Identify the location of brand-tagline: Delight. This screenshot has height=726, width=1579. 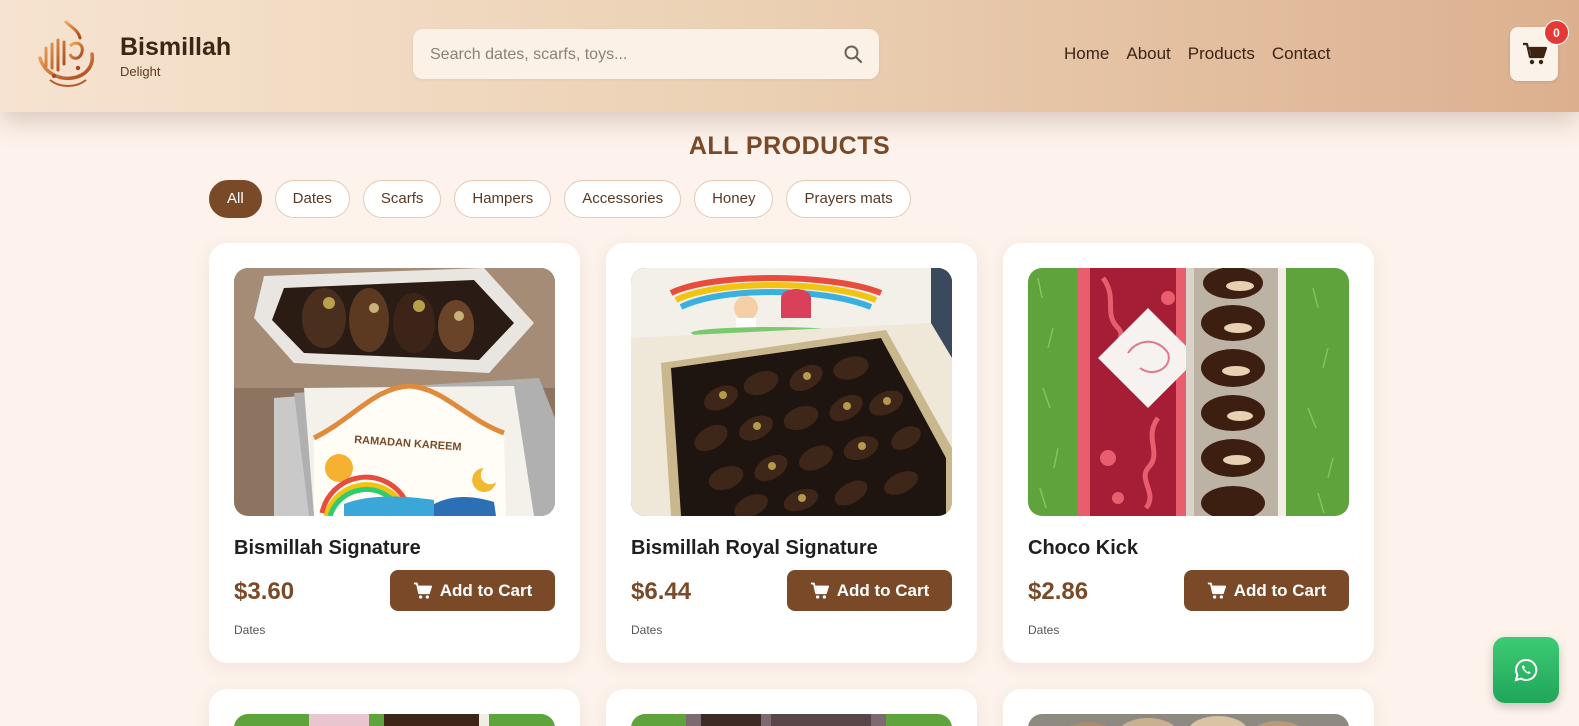
(140, 71).